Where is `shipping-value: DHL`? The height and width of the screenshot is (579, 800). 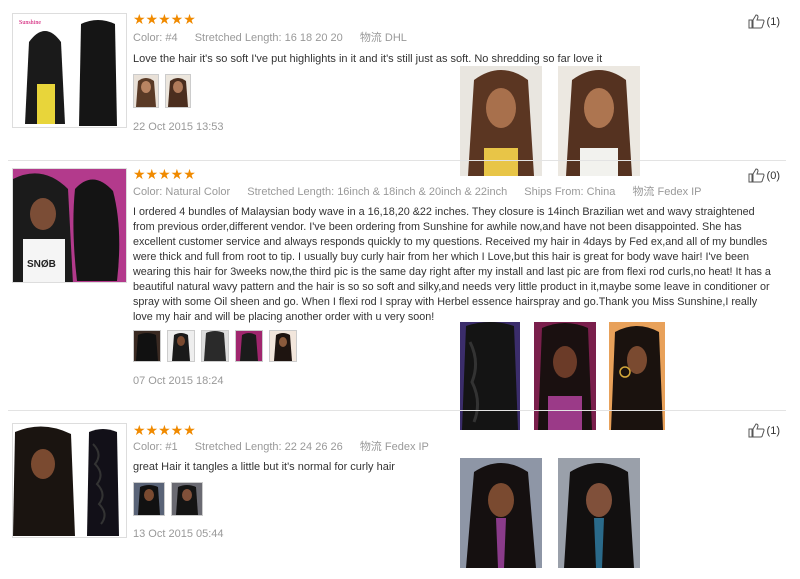 shipping-value: DHL is located at coordinates (395, 38).